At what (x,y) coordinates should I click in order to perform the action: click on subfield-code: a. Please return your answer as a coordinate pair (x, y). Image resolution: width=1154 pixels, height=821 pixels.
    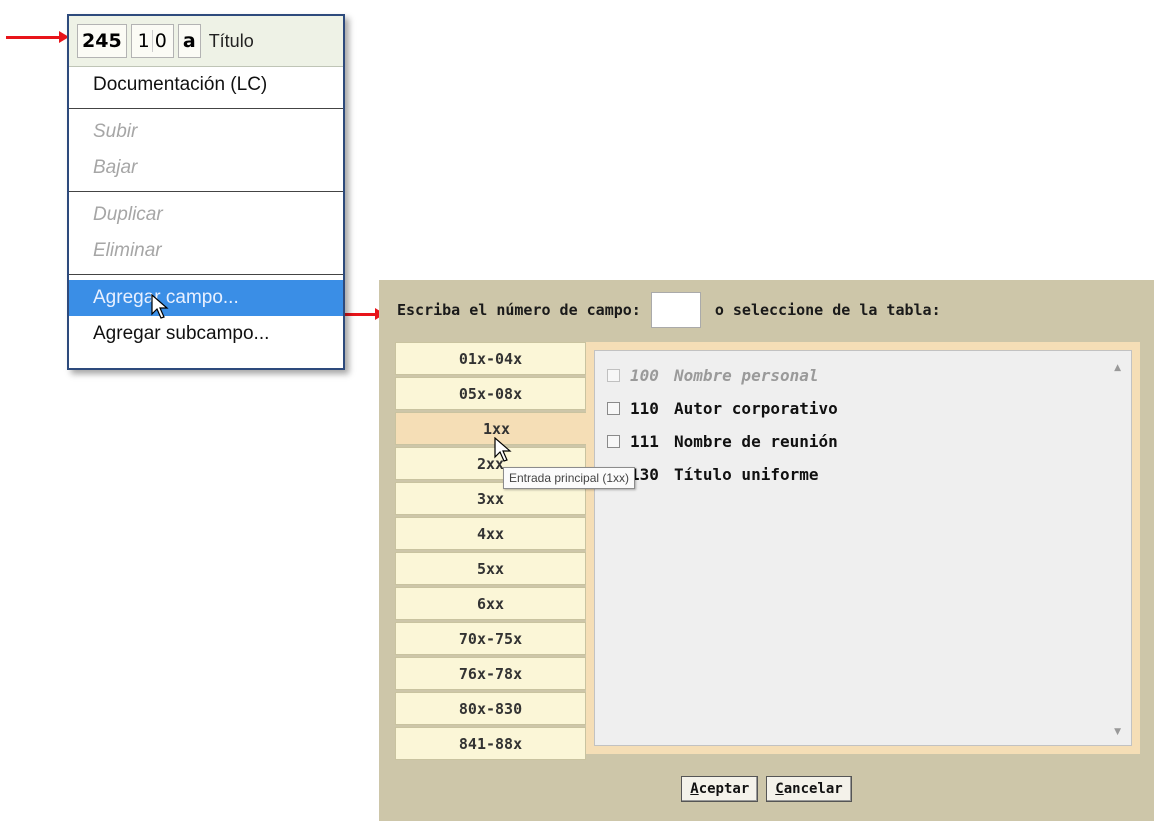
    Looking at the image, I should click on (189, 41).